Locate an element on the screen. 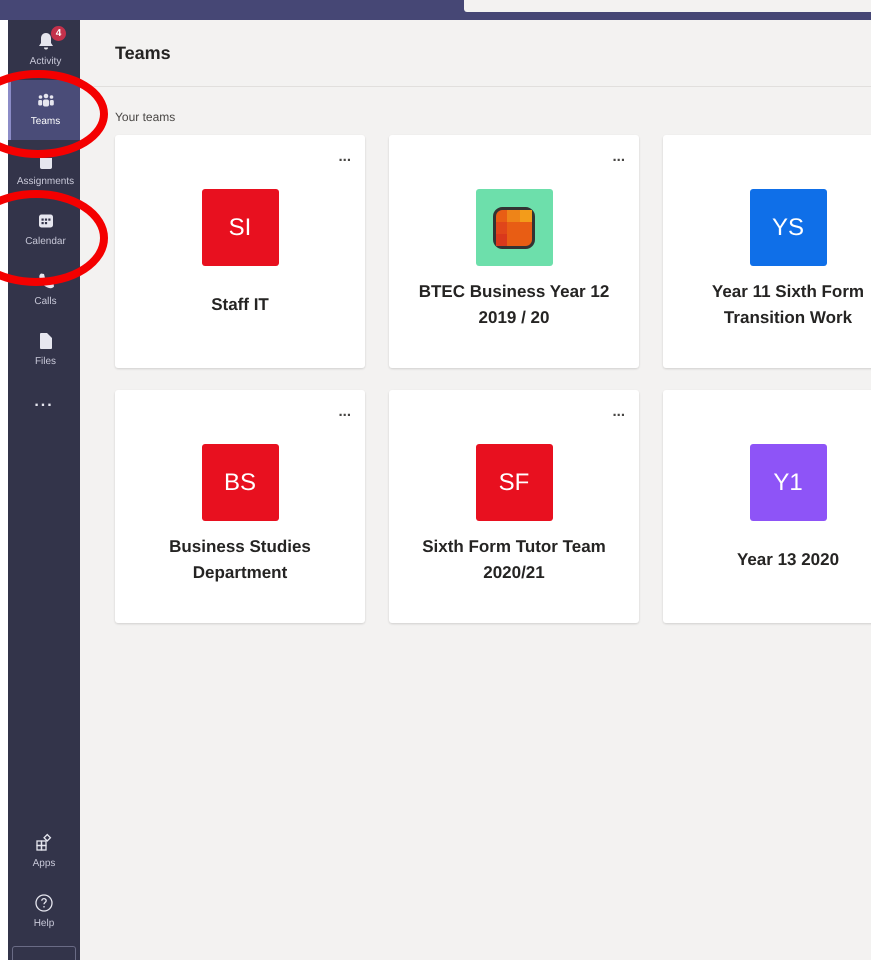 The width and height of the screenshot is (871, 960). rail-item: Files is located at coordinates (44, 350).